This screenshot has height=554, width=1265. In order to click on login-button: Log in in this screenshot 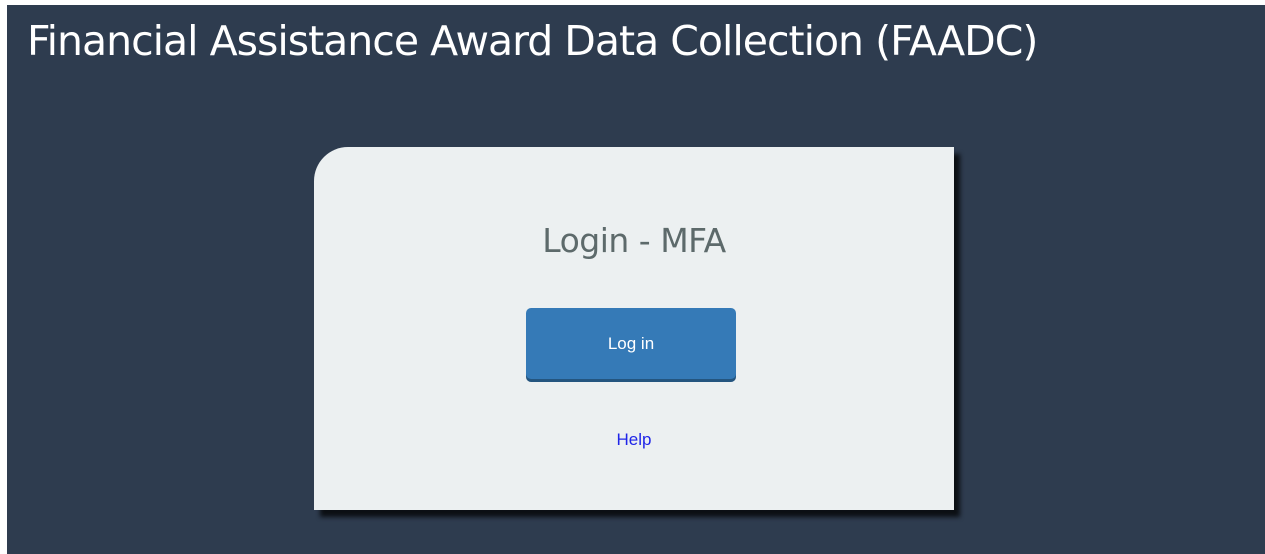, I will do `click(631, 343)`.